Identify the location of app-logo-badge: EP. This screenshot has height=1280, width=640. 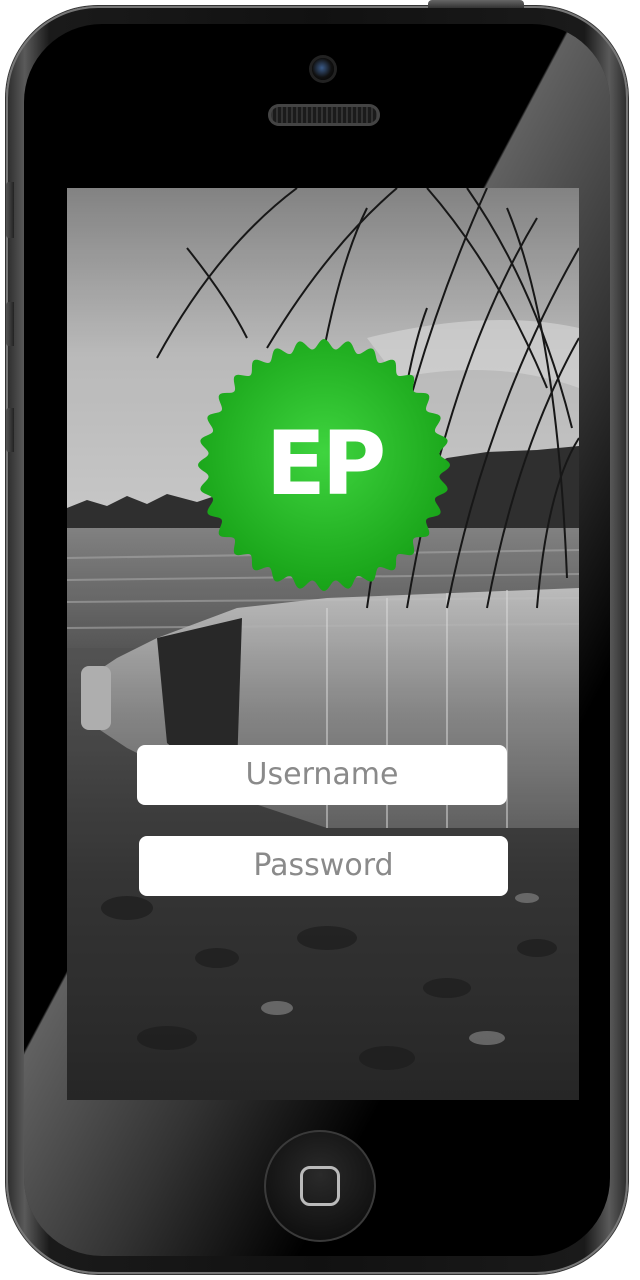
(324, 465).